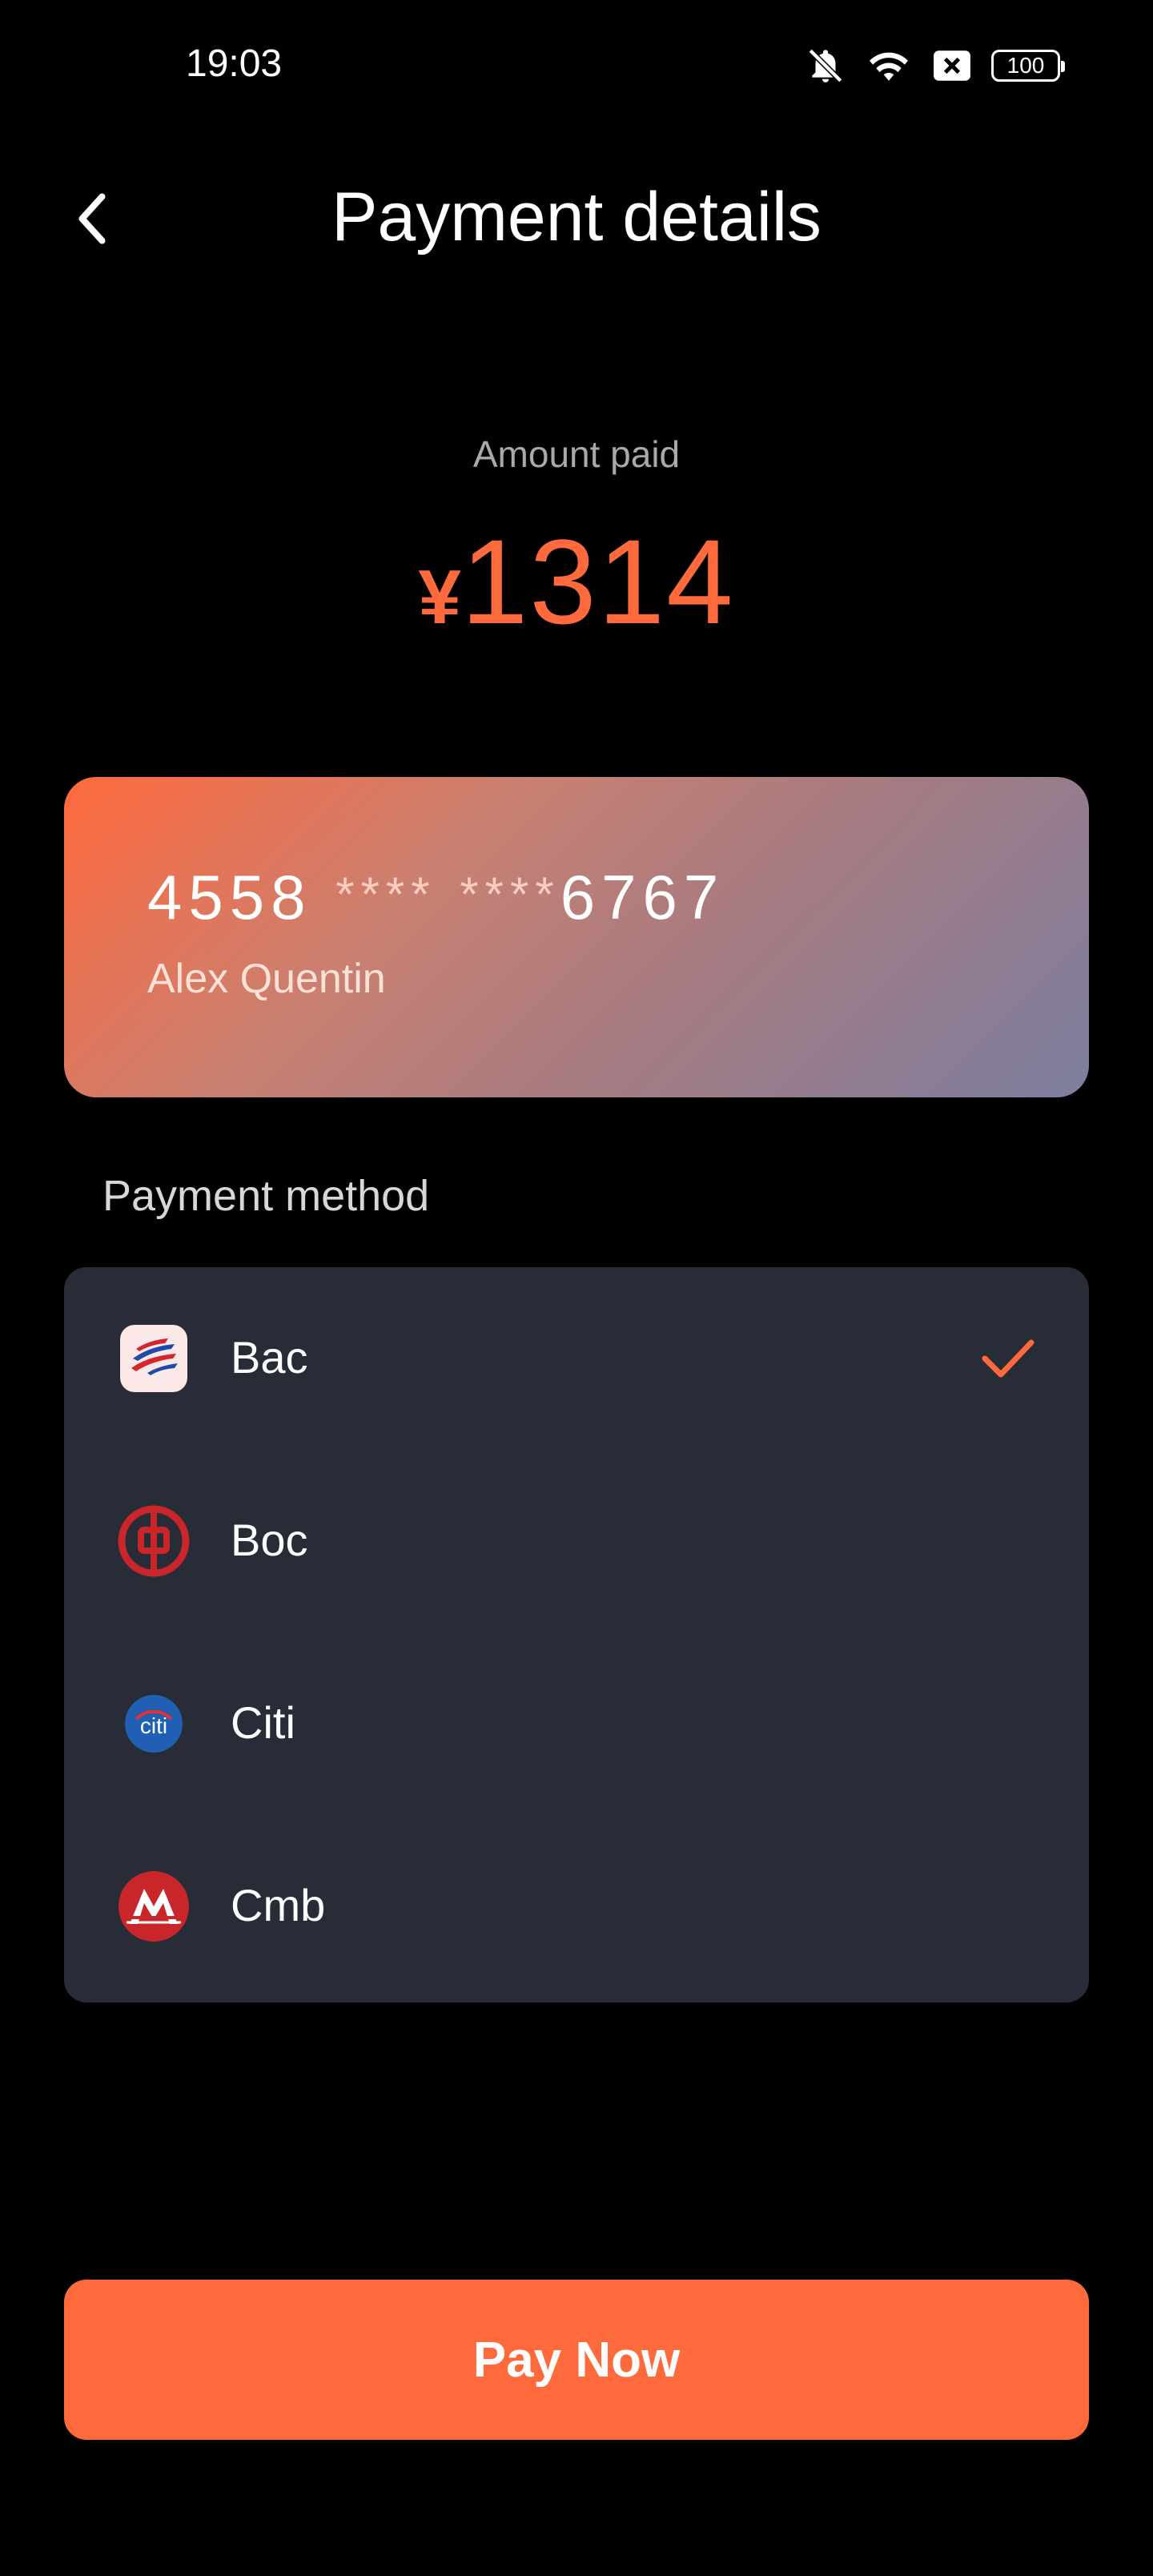  What do you see at coordinates (278, 1905) in the screenshot?
I see `method-name: Cmb` at bounding box center [278, 1905].